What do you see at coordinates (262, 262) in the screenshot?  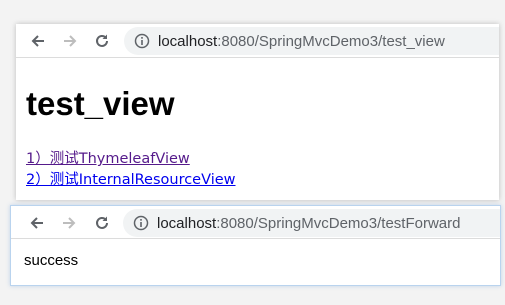 I see `page-content: success` at bounding box center [262, 262].